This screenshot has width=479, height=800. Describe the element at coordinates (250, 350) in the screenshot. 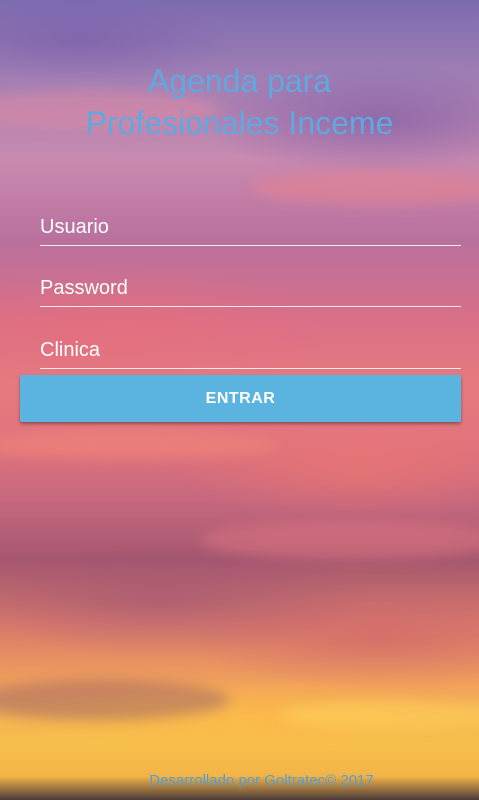

I see `clinic-input` at that location.